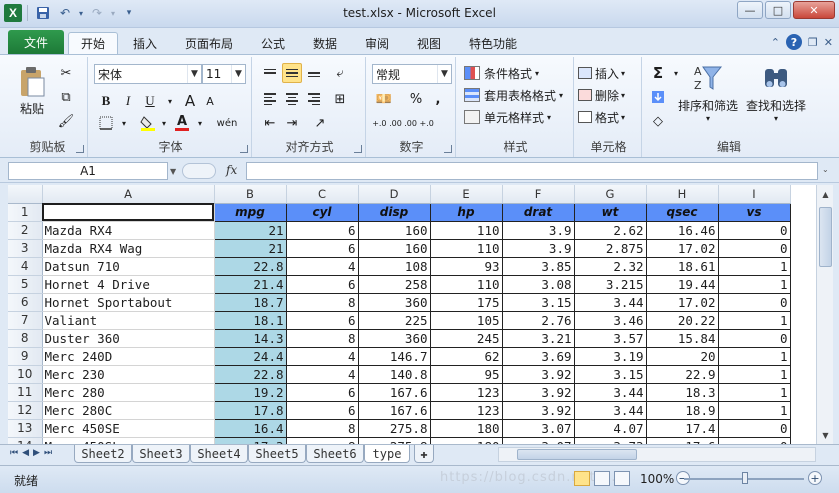 The height and width of the screenshot is (493, 839). Describe the element at coordinates (708, 93) in the screenshot. I see `sort-filter-button: AZ 排序和筛选 ▾` at that location.